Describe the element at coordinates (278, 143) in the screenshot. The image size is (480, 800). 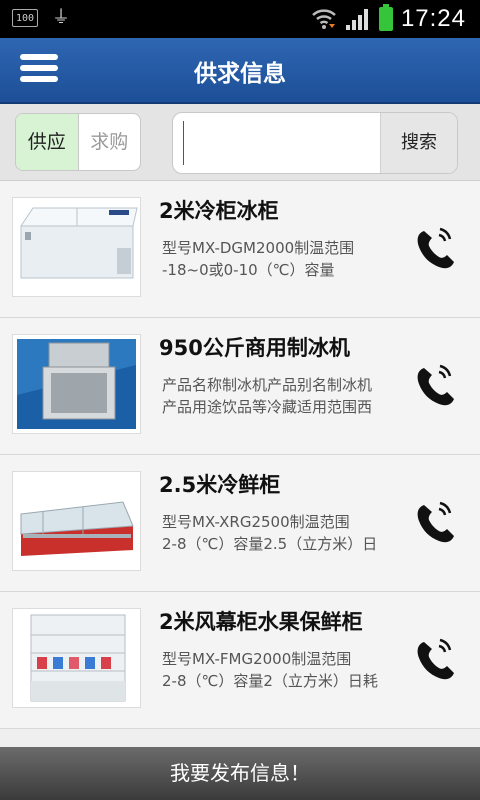
I see `search-input` at that location.